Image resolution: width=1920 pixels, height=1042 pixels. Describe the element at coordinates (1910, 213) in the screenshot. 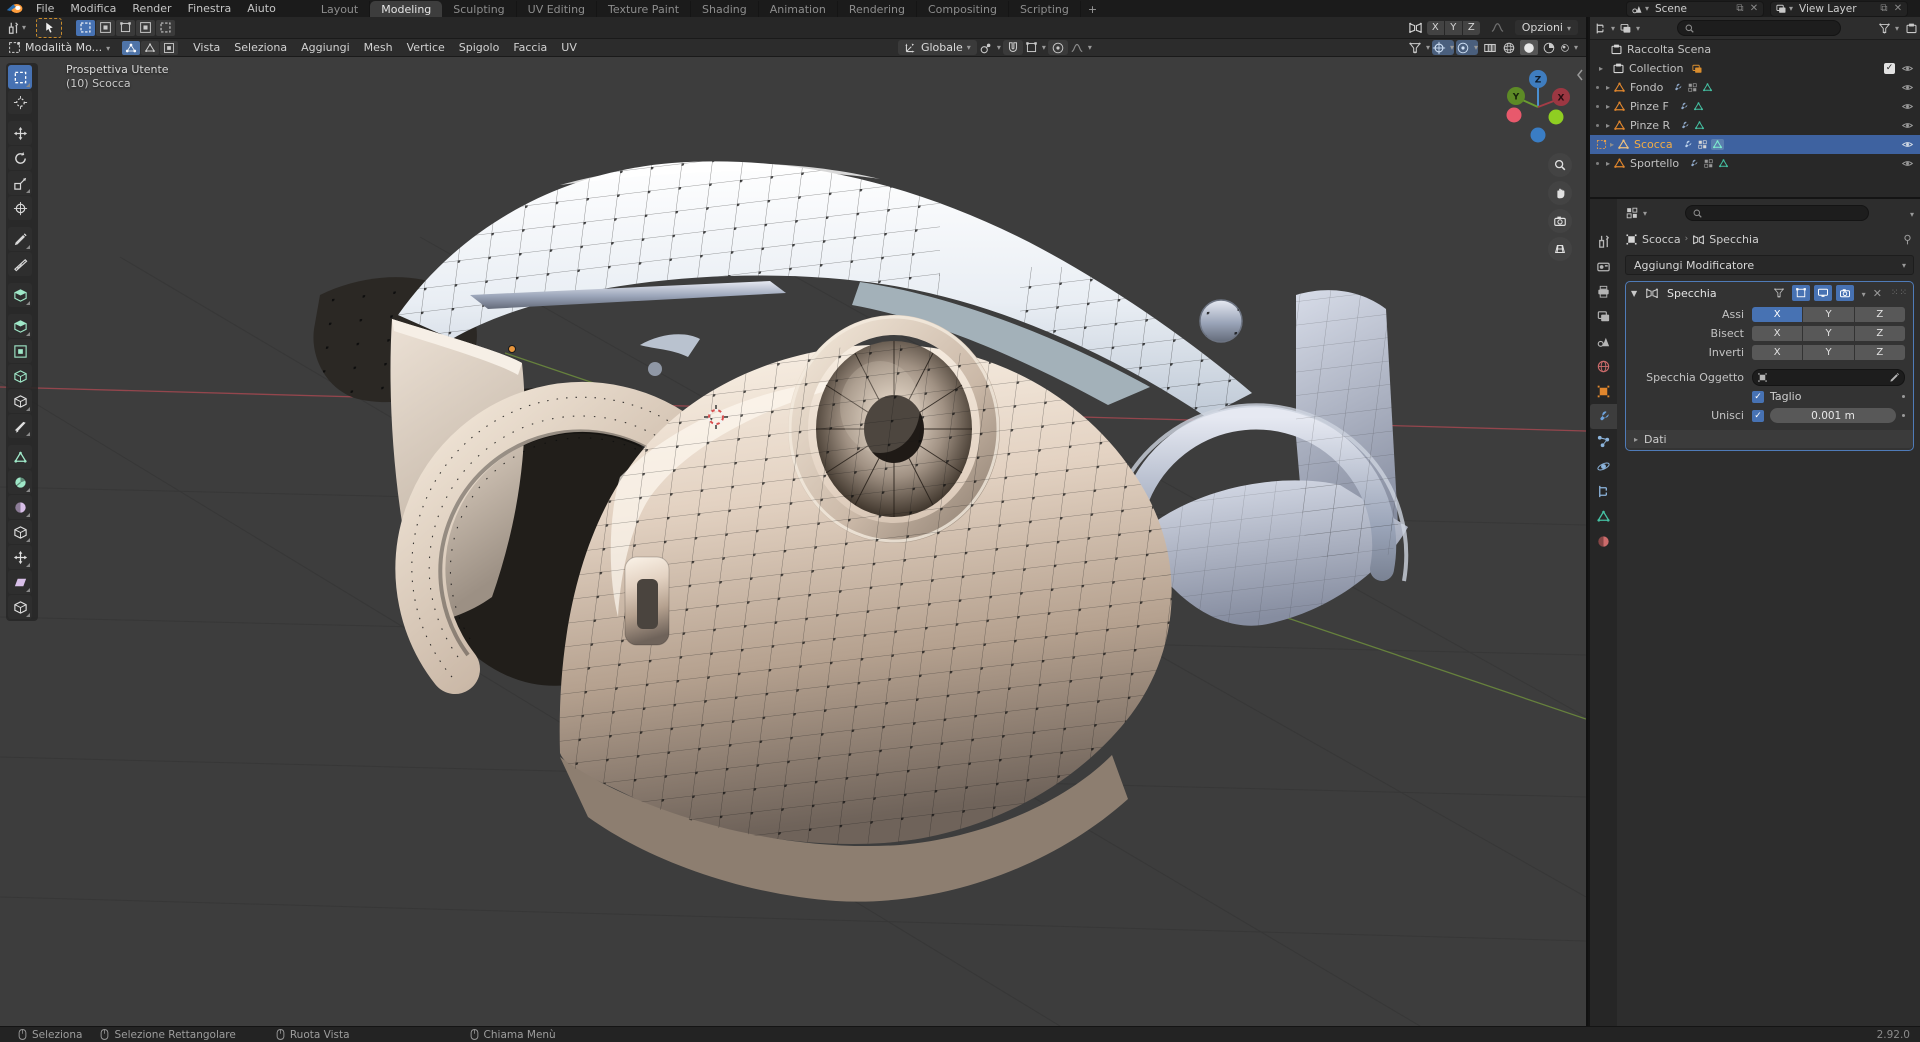

I see `properties-options` at that location.